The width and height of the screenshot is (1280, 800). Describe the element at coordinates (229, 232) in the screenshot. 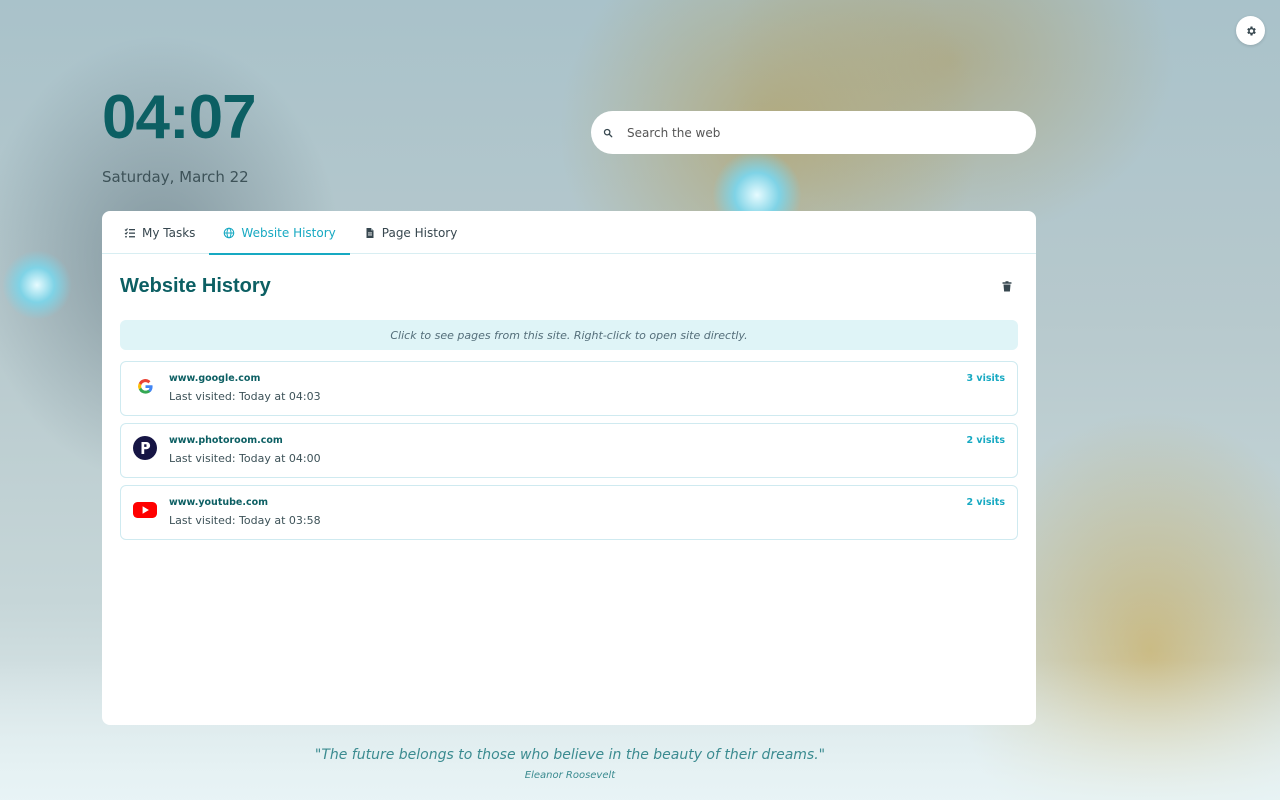

I see `globe-icon` at that location.